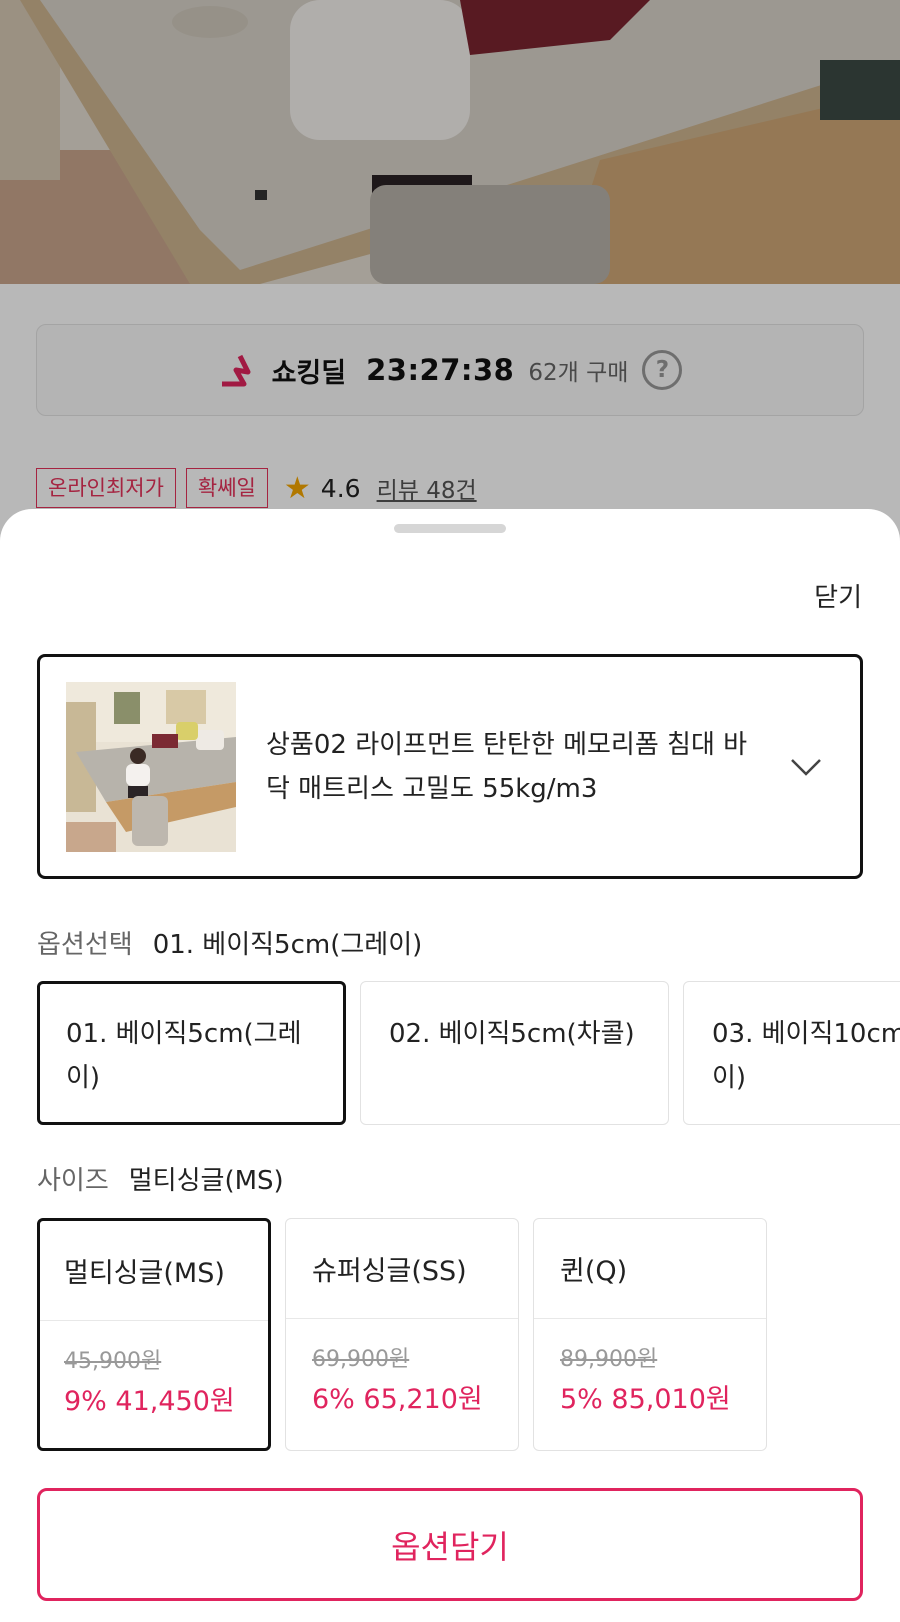  What do you see at coordinates (191, 1053) in the screenshot?
I see `option-card-1: 01. 베이직5cm(그레이)` at bounding box center [191, 1053].